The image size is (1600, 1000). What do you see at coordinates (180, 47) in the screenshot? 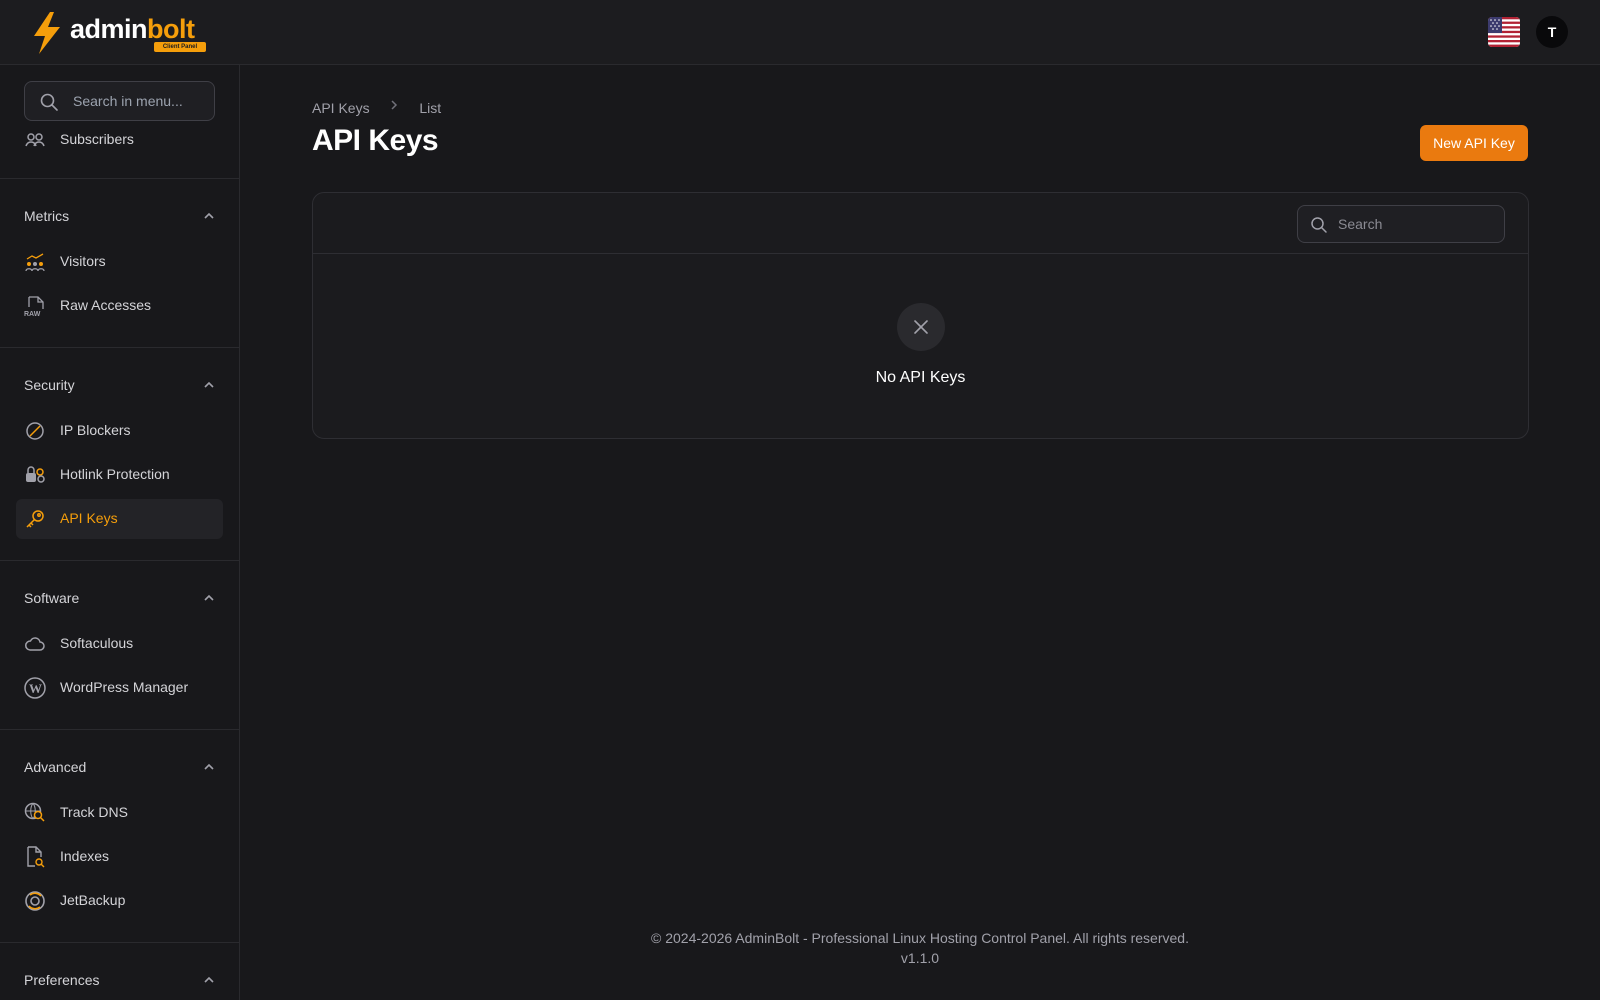
I see `logo-badge: Client Panel` at bounding box center [180, 47].